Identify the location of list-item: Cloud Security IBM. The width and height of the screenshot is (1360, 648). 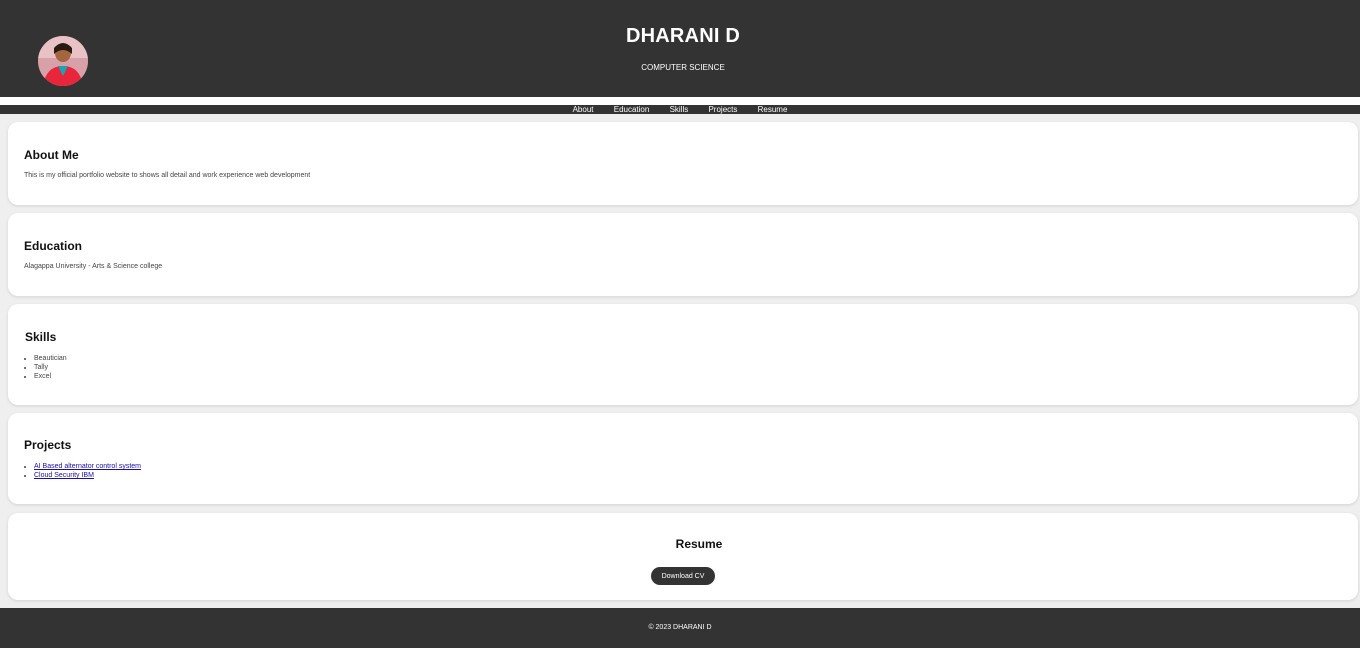
(87, 475).